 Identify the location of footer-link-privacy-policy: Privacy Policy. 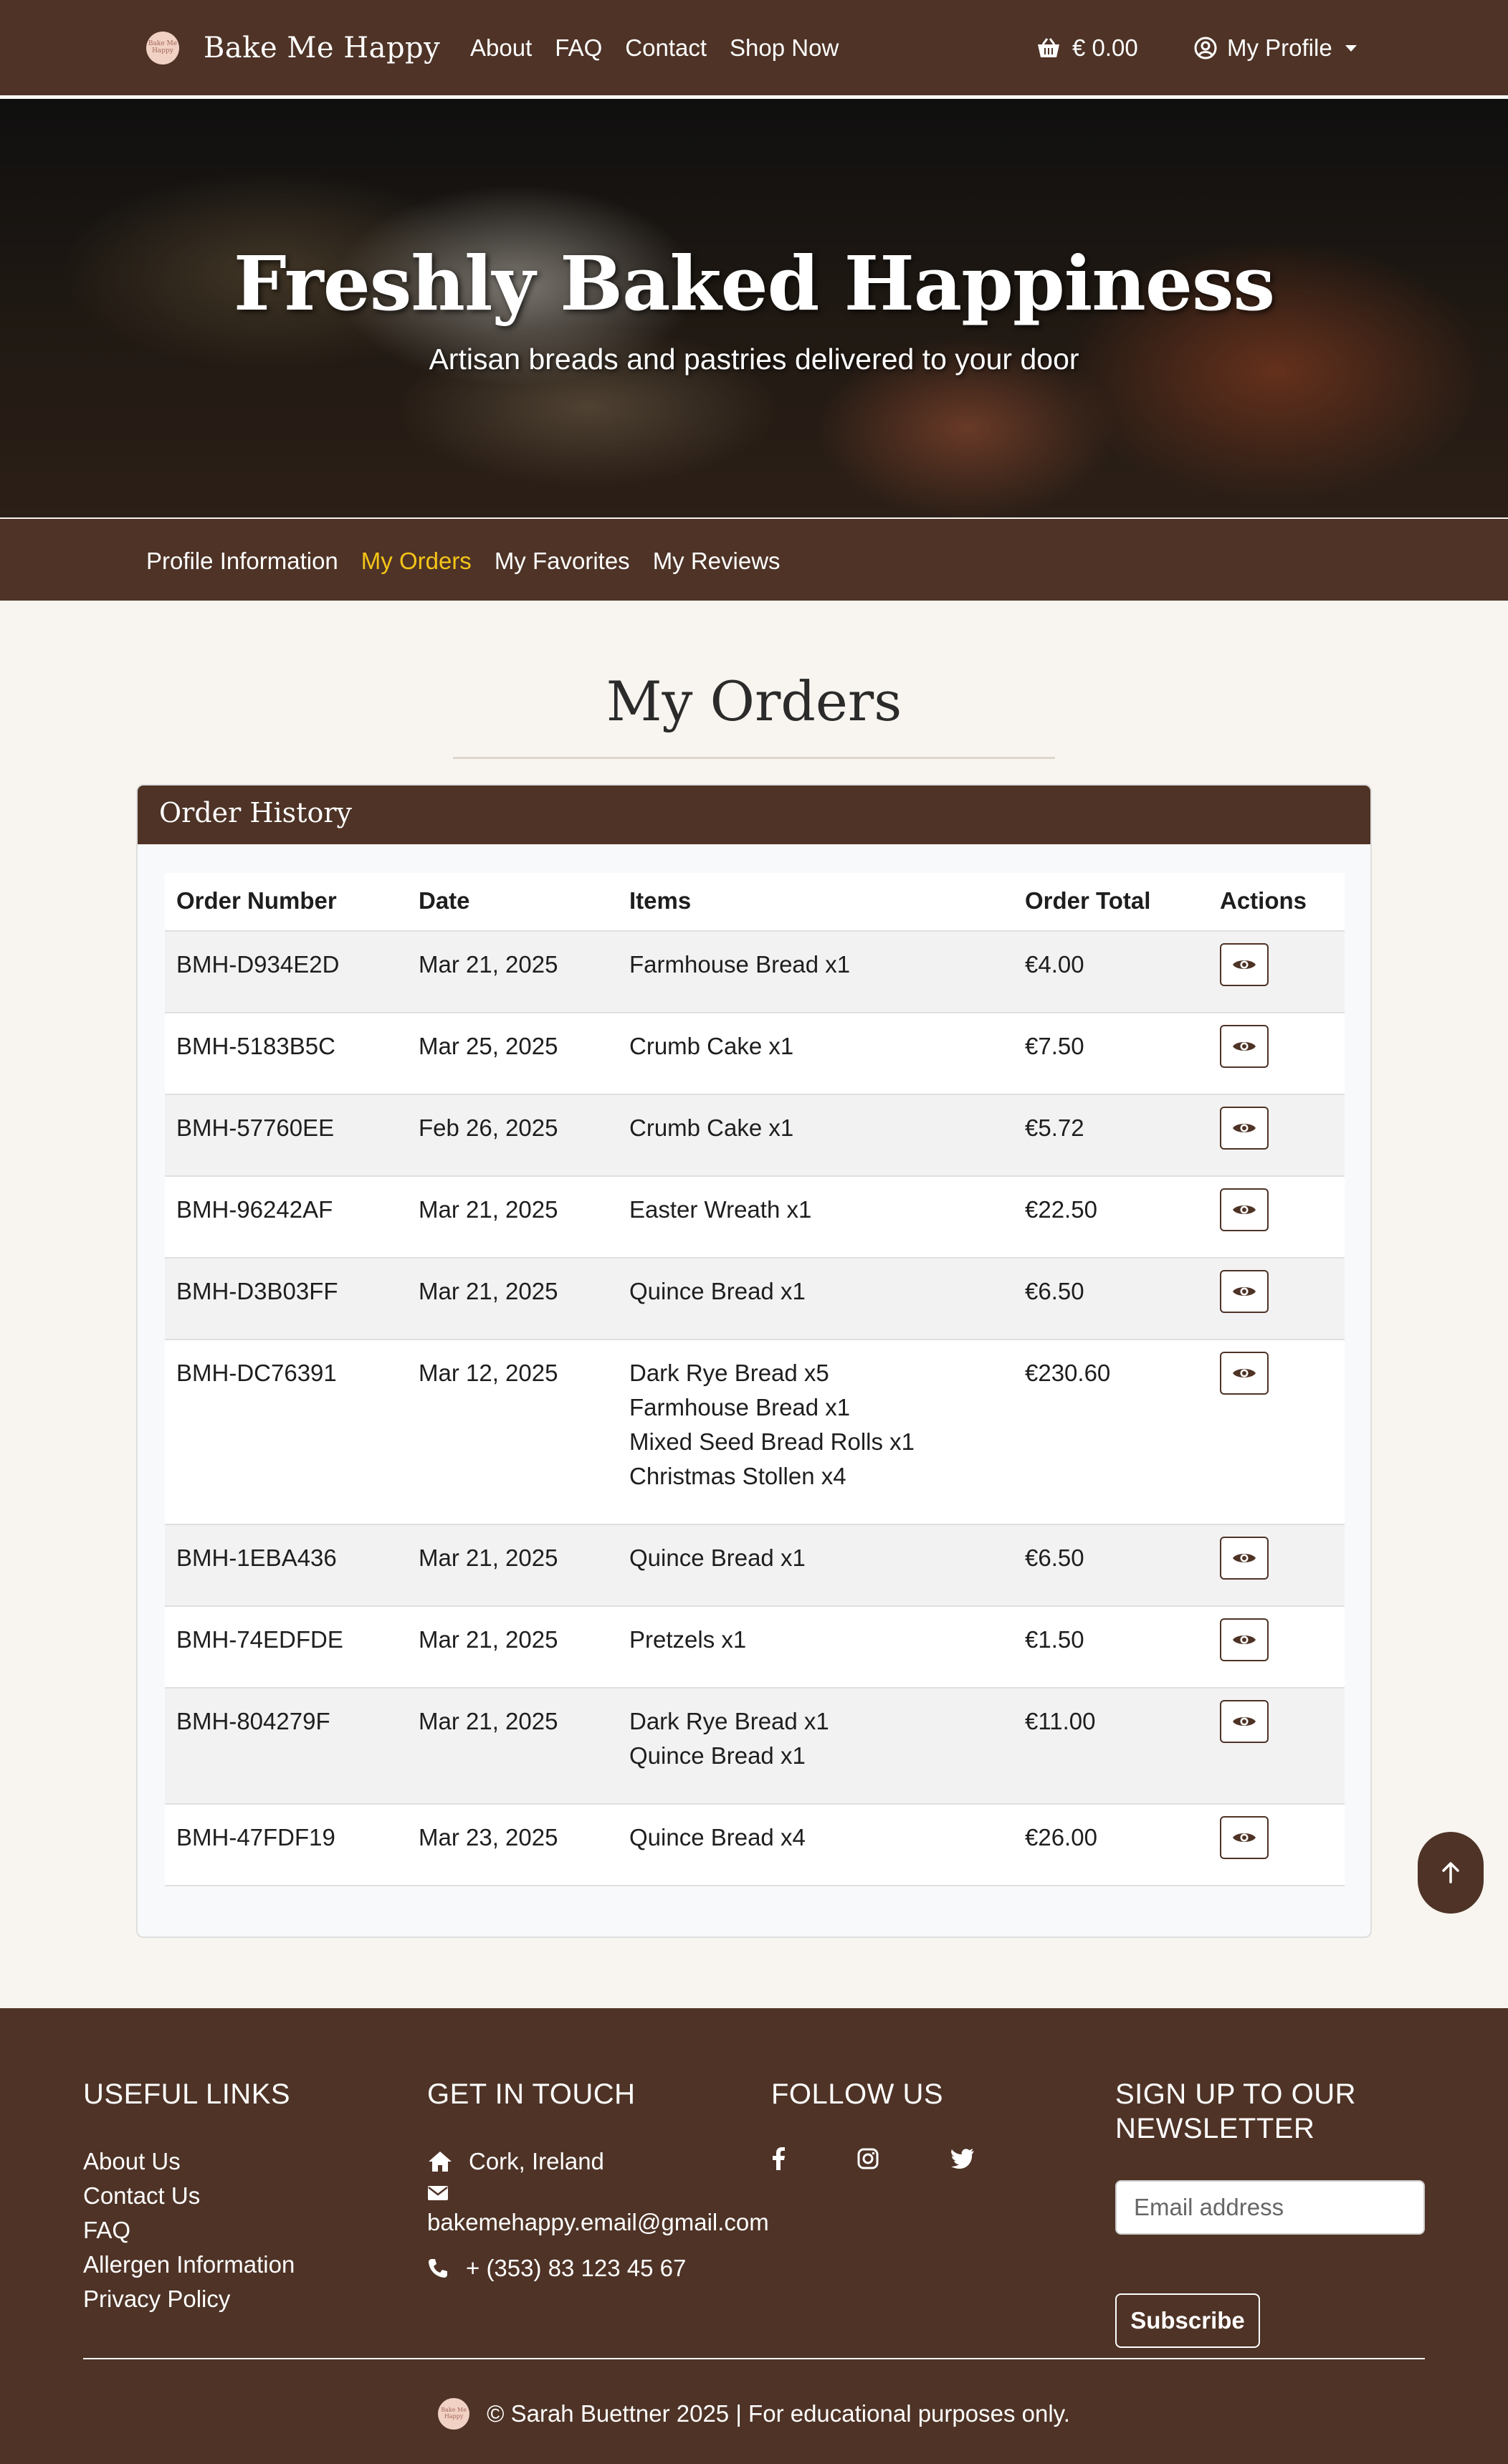
(189, 2299).